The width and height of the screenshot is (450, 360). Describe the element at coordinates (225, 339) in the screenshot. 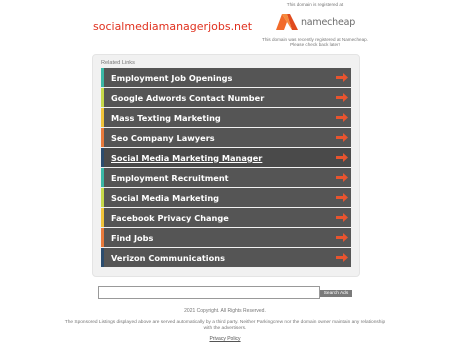

I see `privacy-policy-link: Privacy Policy` at that location.